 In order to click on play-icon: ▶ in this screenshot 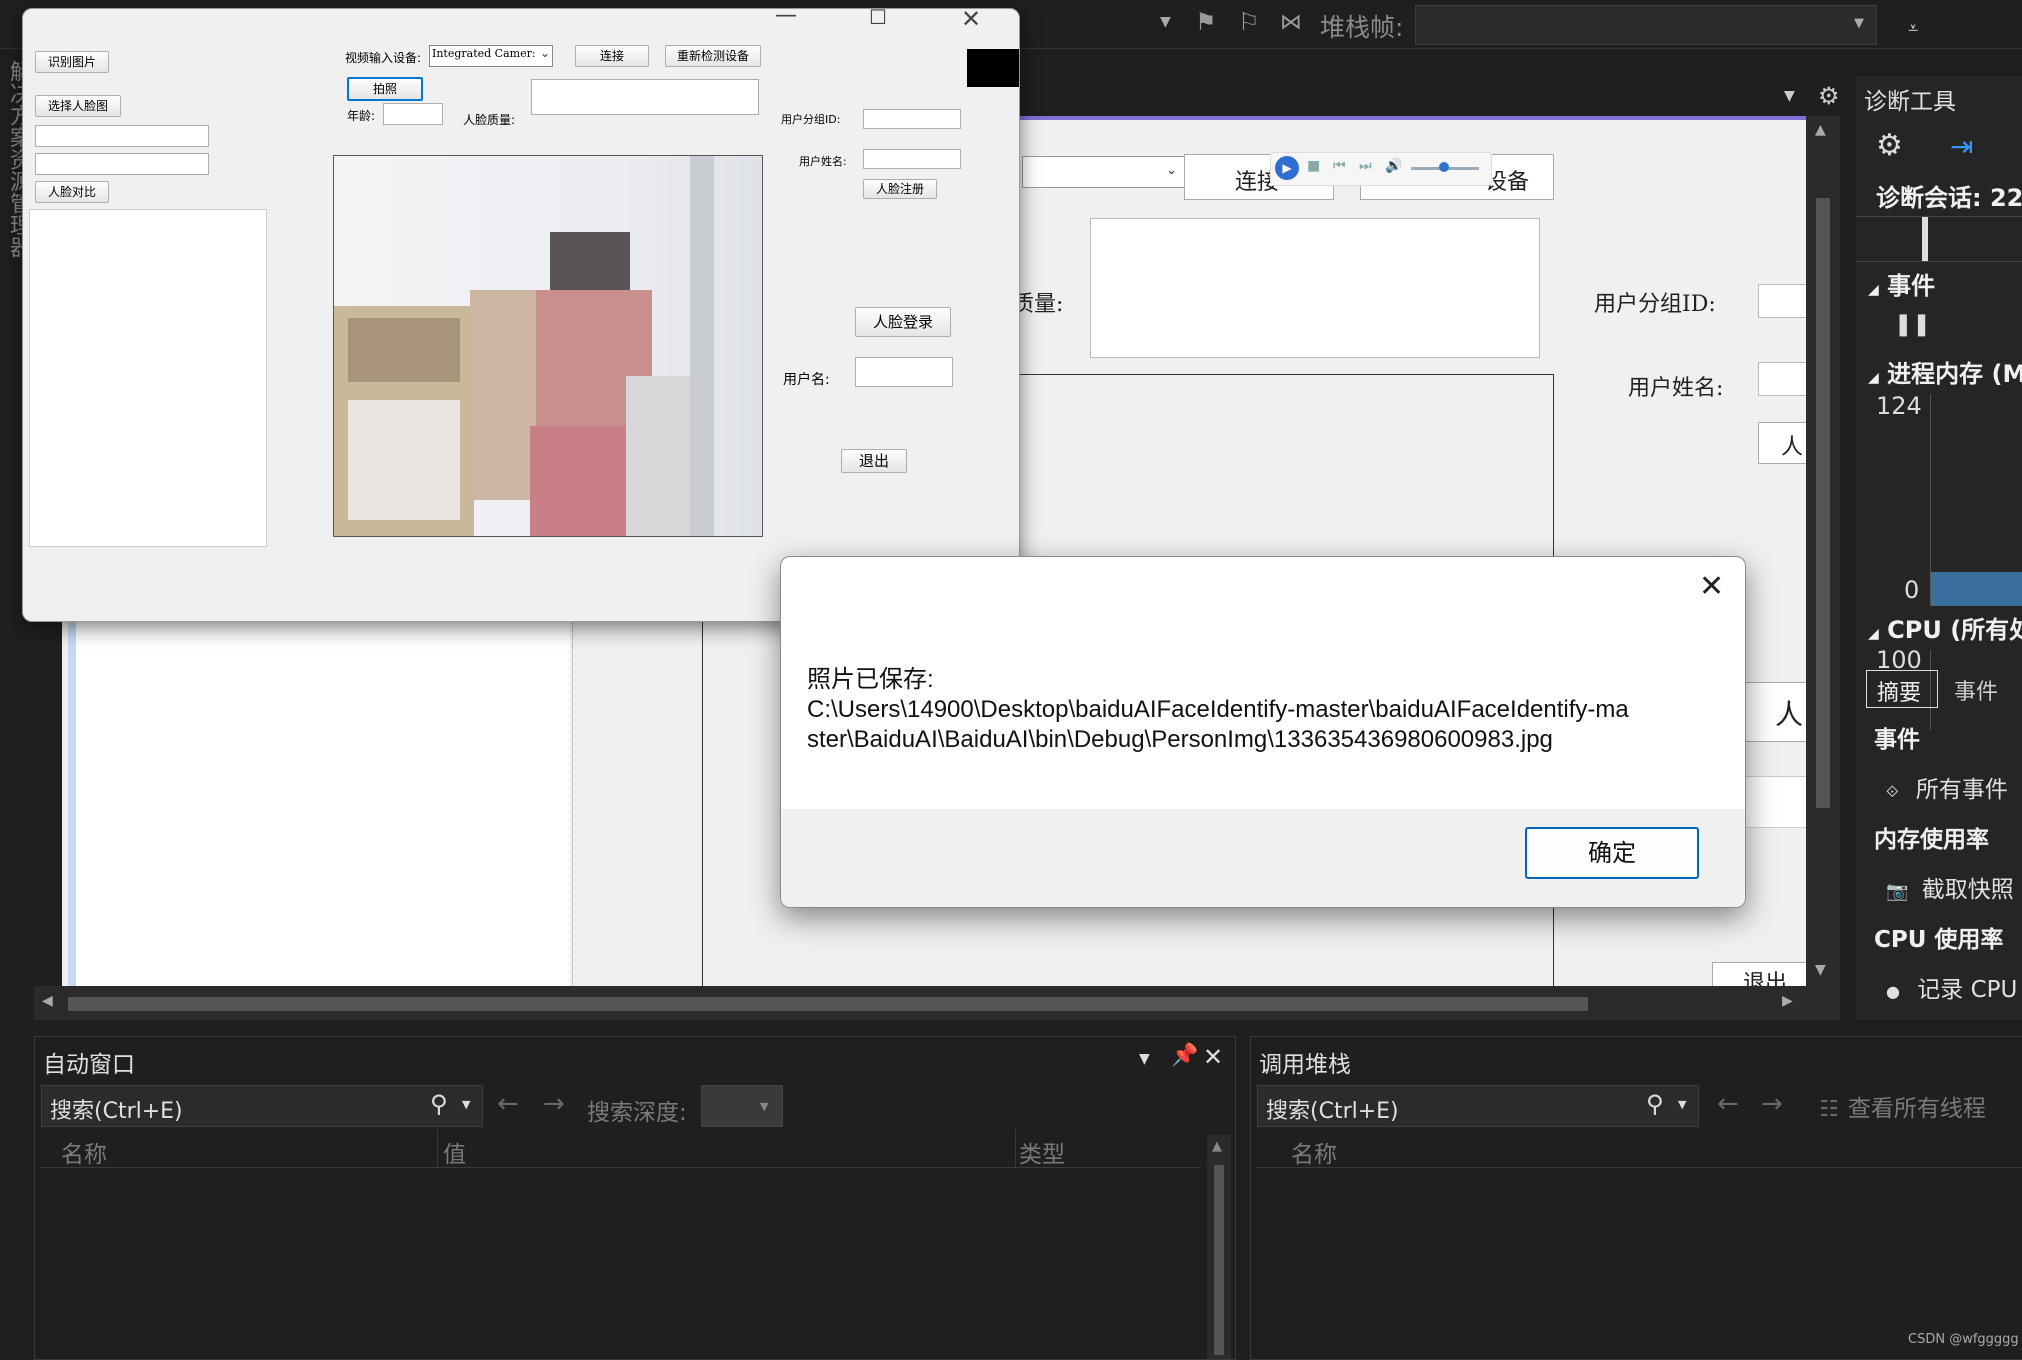, I will do `click(1287, 168)`.